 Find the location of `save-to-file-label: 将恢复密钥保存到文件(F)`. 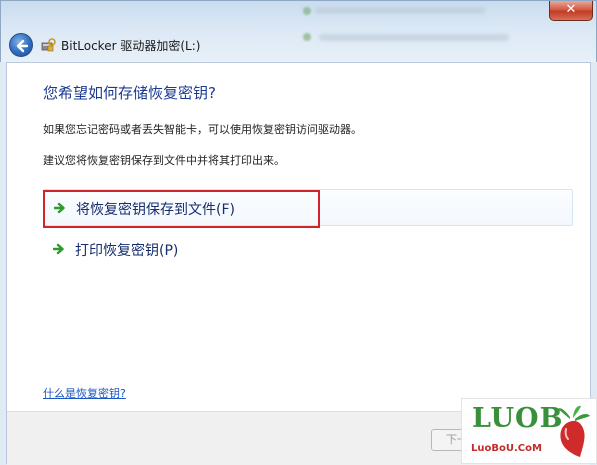

save-to-file-label: 将恢复密钥保存到文件(F) is located at coordinates (155, 210).